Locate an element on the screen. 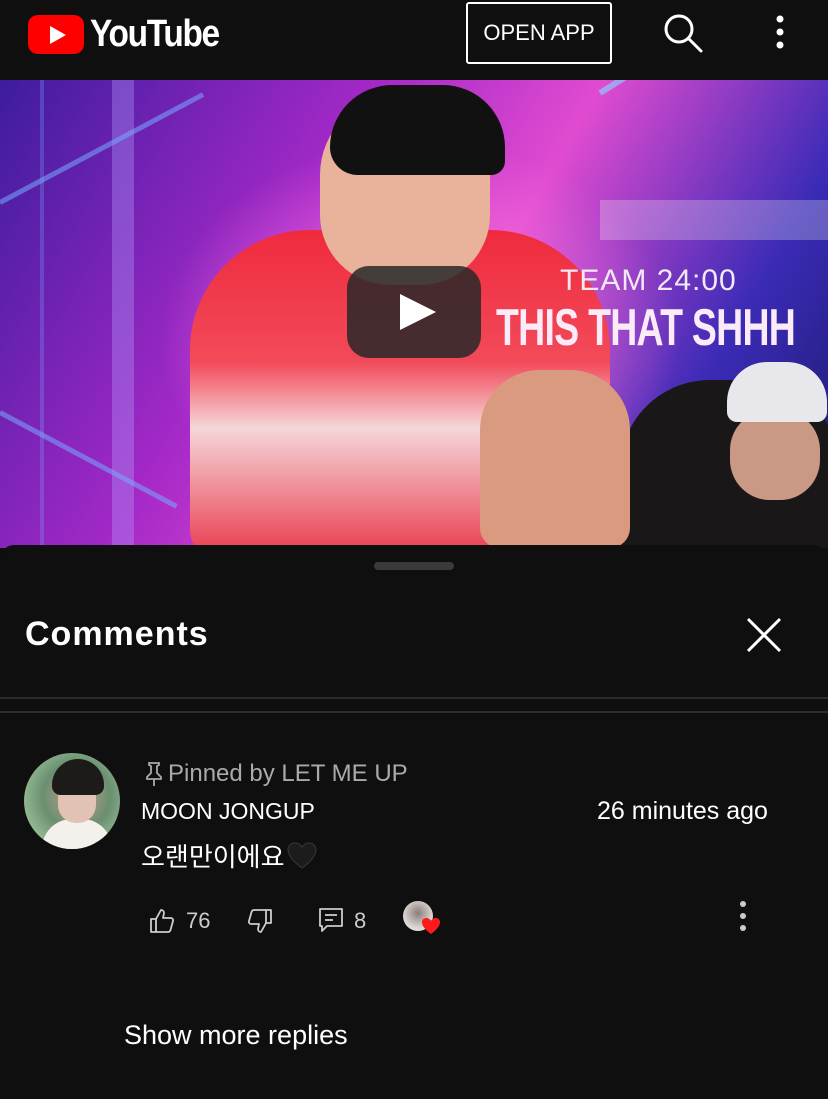  like-button: 76 is located at coordinates (179, 921).